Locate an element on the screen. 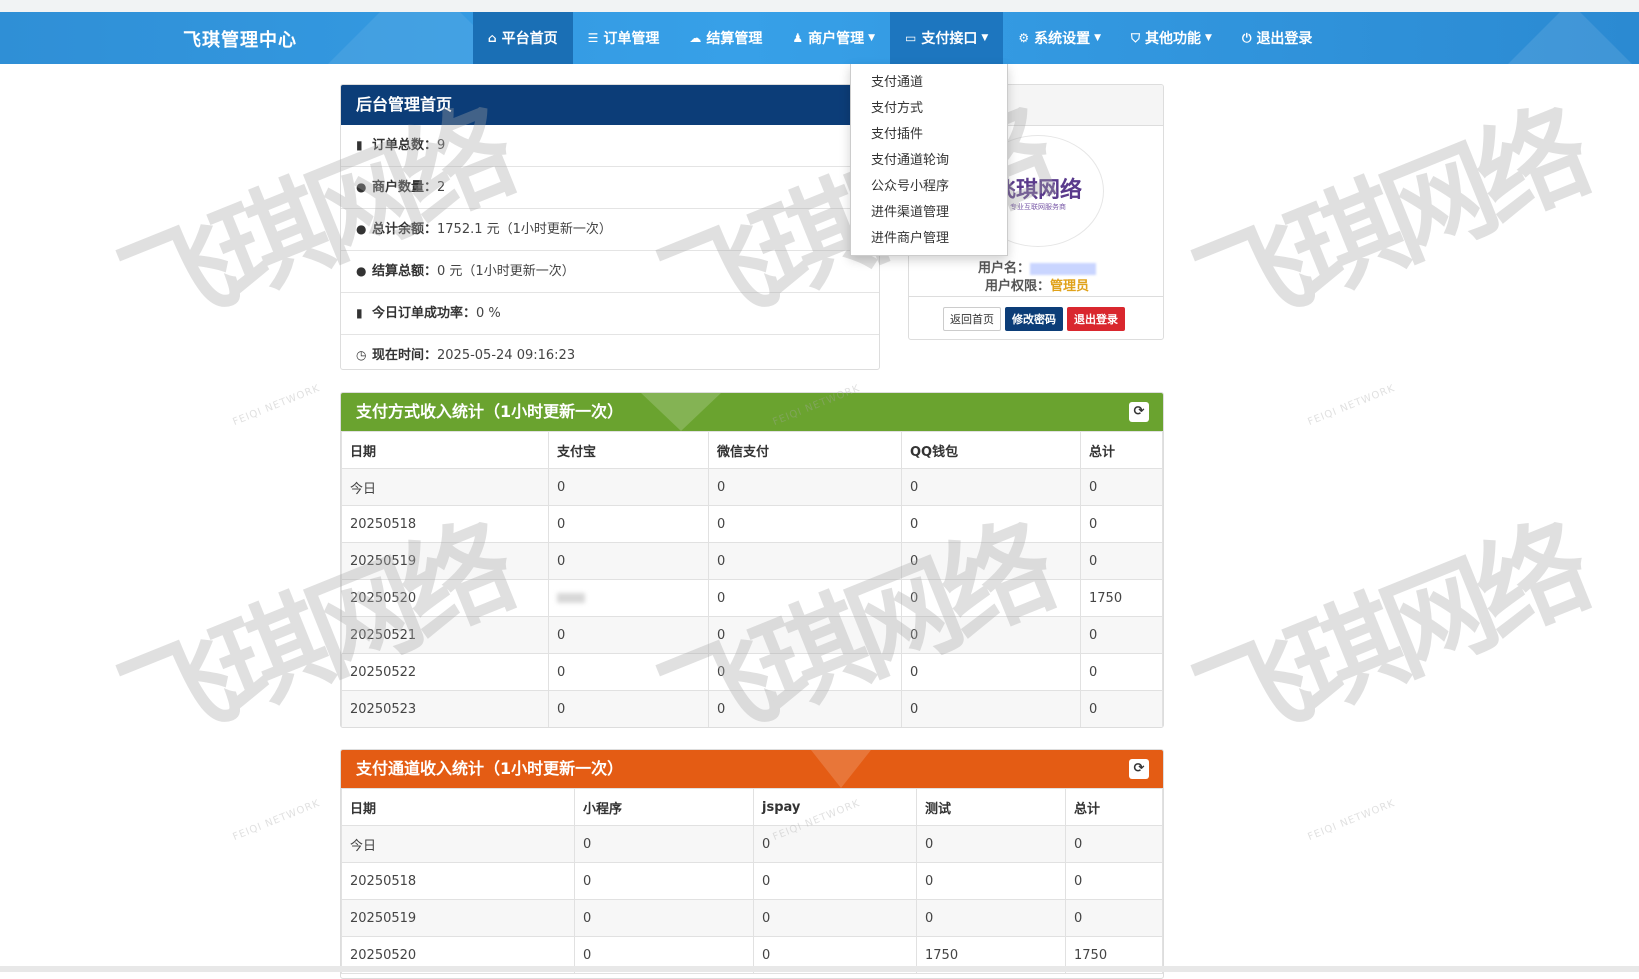 The height and width of the screenshot is (979, 1639). table-row: 20250519 0 0 0 0 is located at coordinates (752, 918).